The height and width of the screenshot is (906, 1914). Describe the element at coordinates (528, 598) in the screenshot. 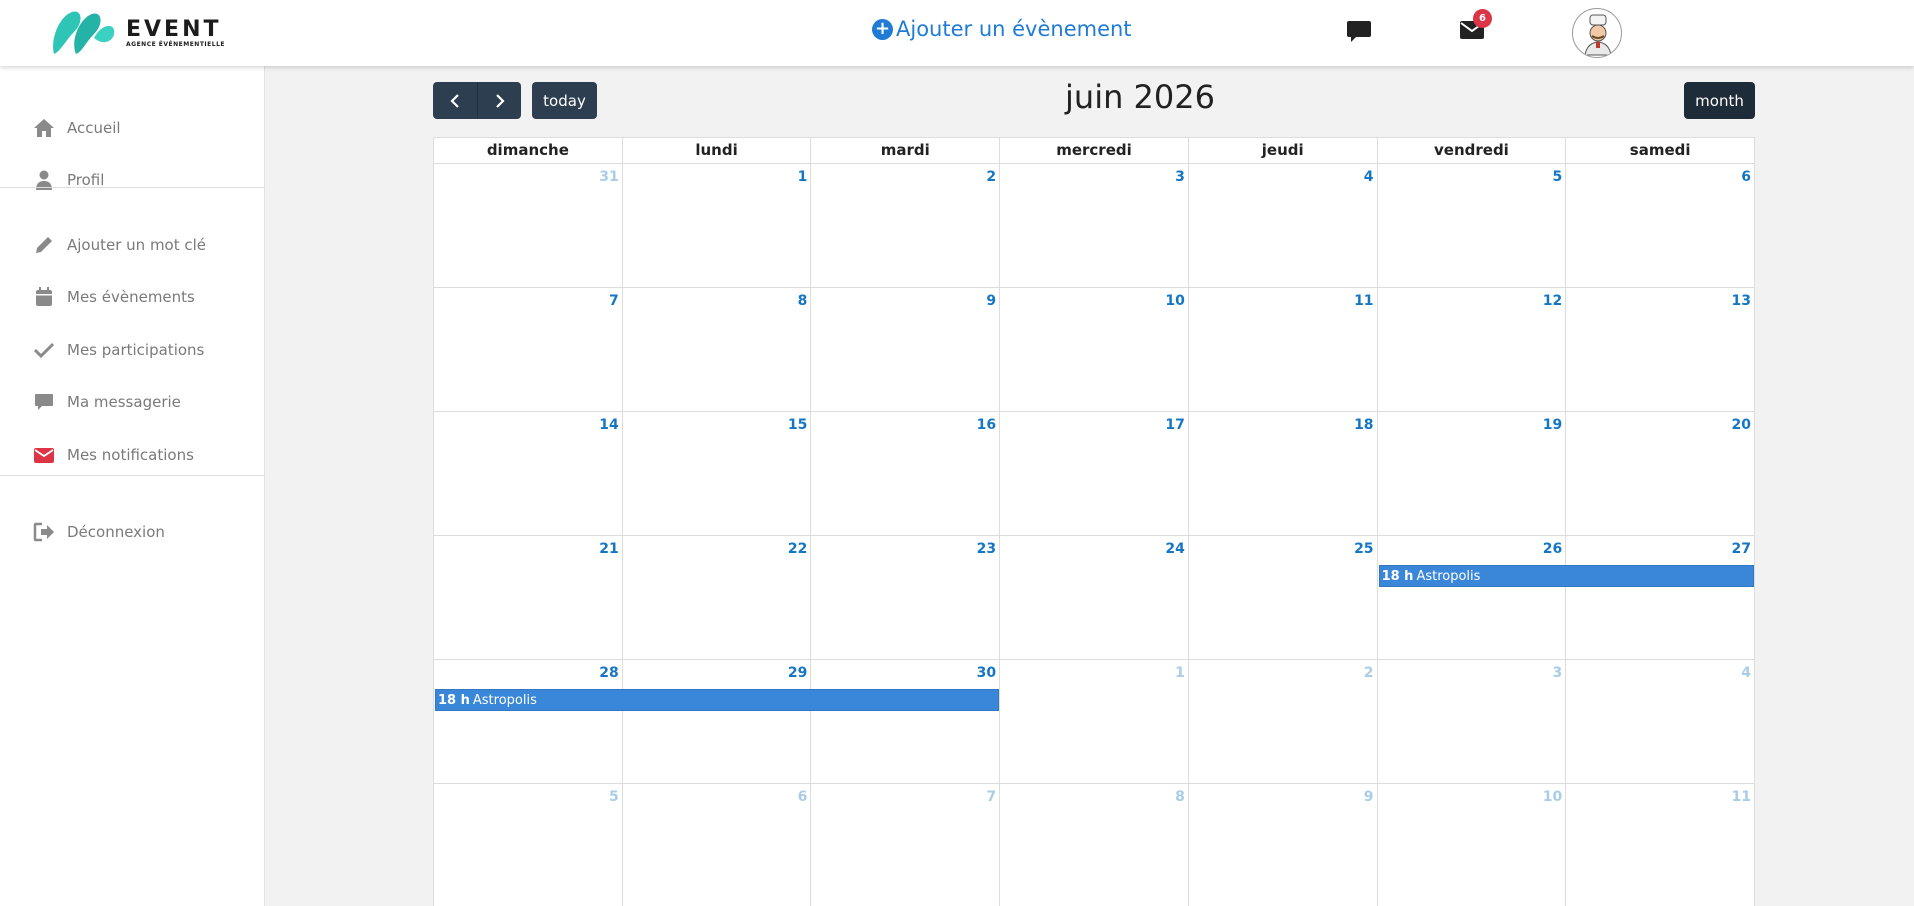

I see `calendar-day-cell: 21` at that location.